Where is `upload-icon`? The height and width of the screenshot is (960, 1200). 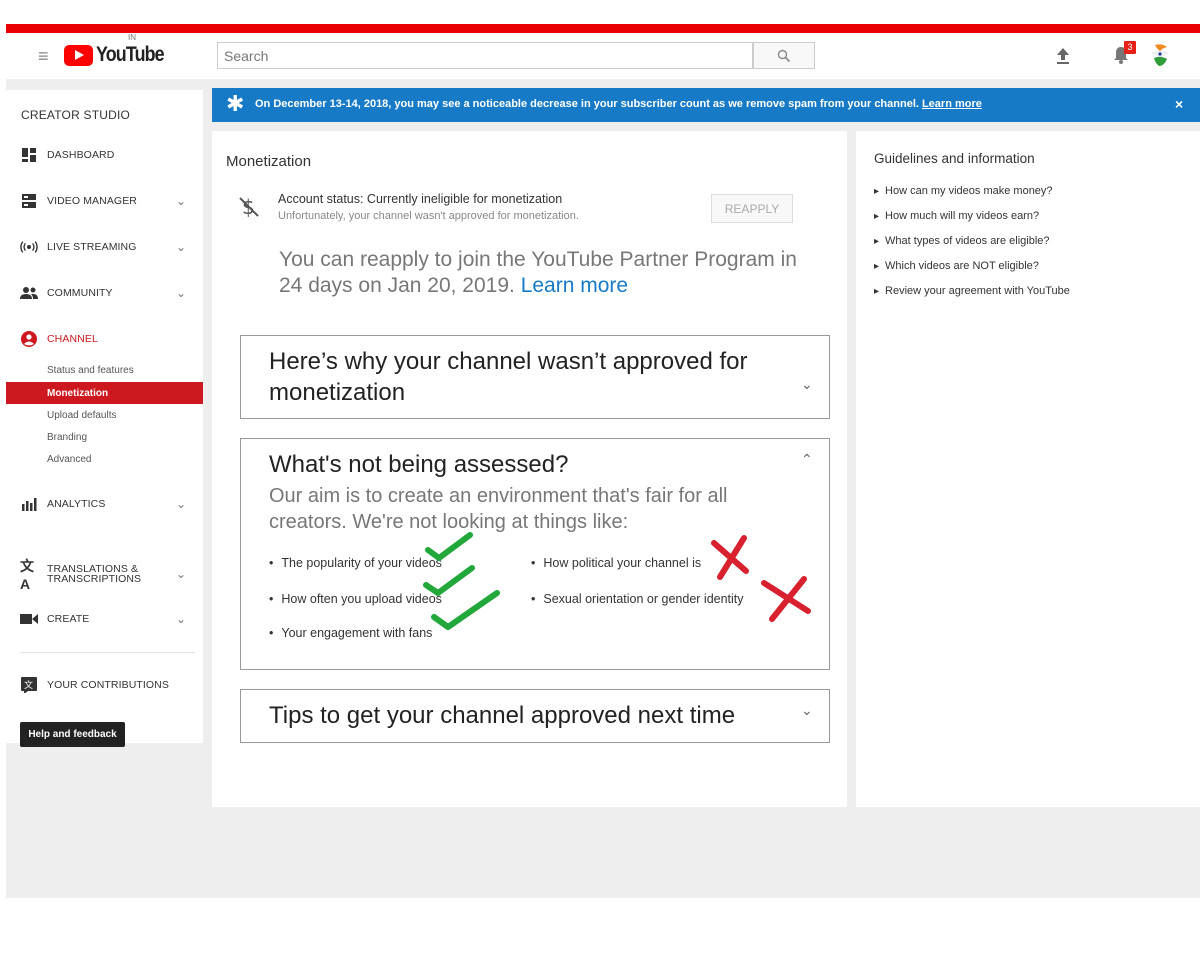
upload-icon is located at coordinates (1063, 56).